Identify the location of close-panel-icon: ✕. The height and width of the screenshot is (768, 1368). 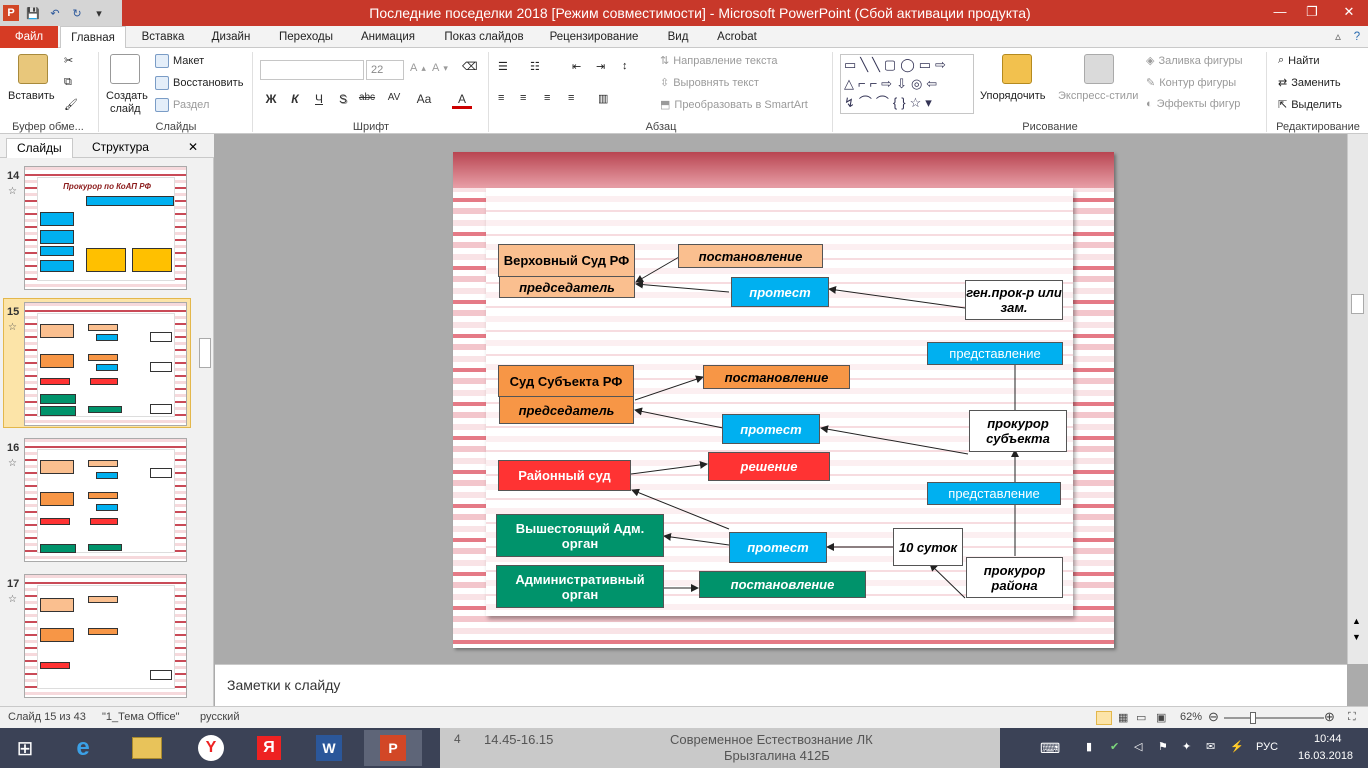
(193, 148).